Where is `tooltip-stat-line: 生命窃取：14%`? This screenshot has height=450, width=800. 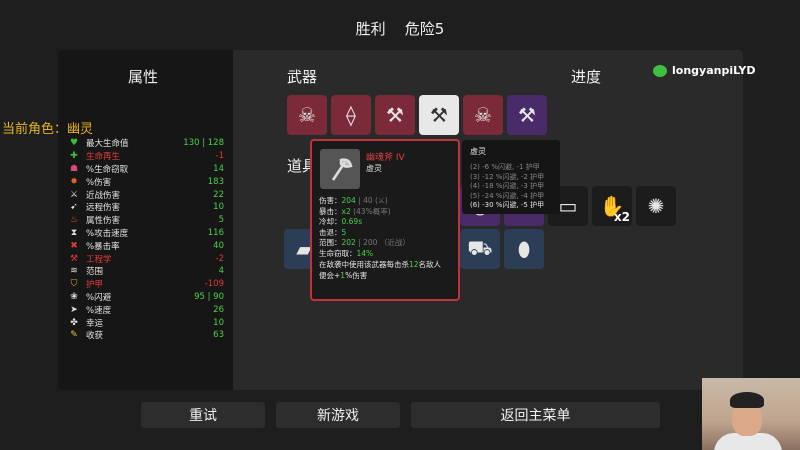 tooltip-stat-line: 生命窃取：14% is located at coordinates (364, 254).